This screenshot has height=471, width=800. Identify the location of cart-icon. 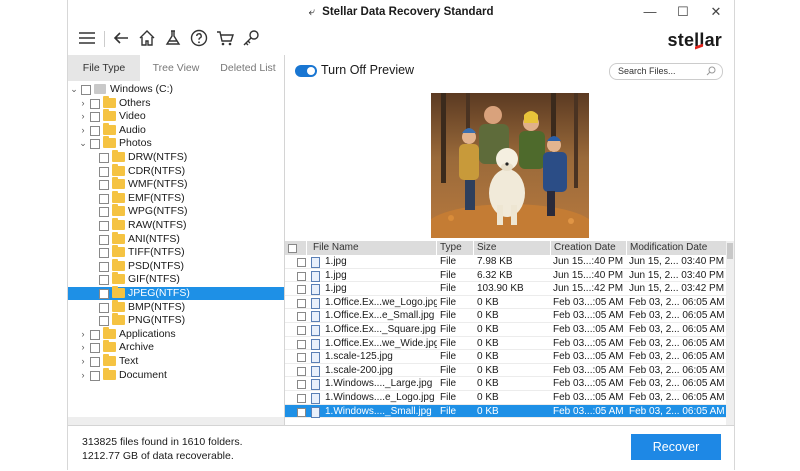
(225, 38).